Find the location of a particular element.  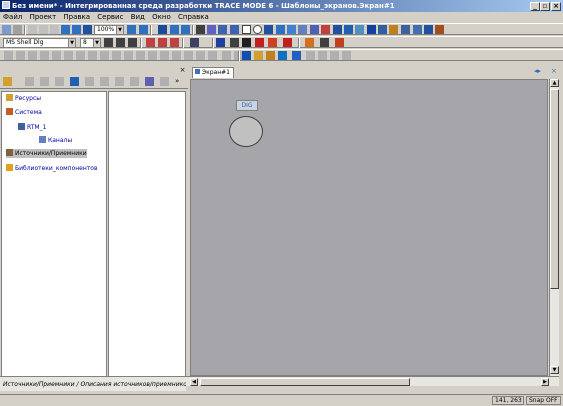

button-icon is located at coordinates (280, 29).